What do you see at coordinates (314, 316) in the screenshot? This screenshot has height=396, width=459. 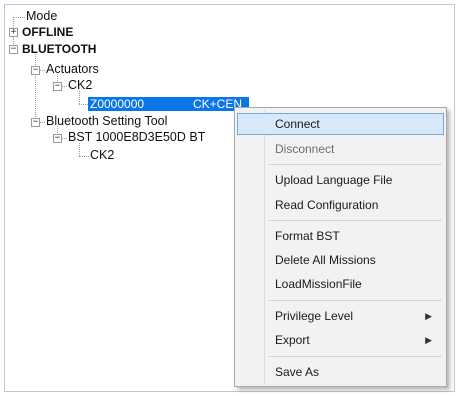 I see `menu-item-label: Privilege Level` at bounding box center [314, 316].